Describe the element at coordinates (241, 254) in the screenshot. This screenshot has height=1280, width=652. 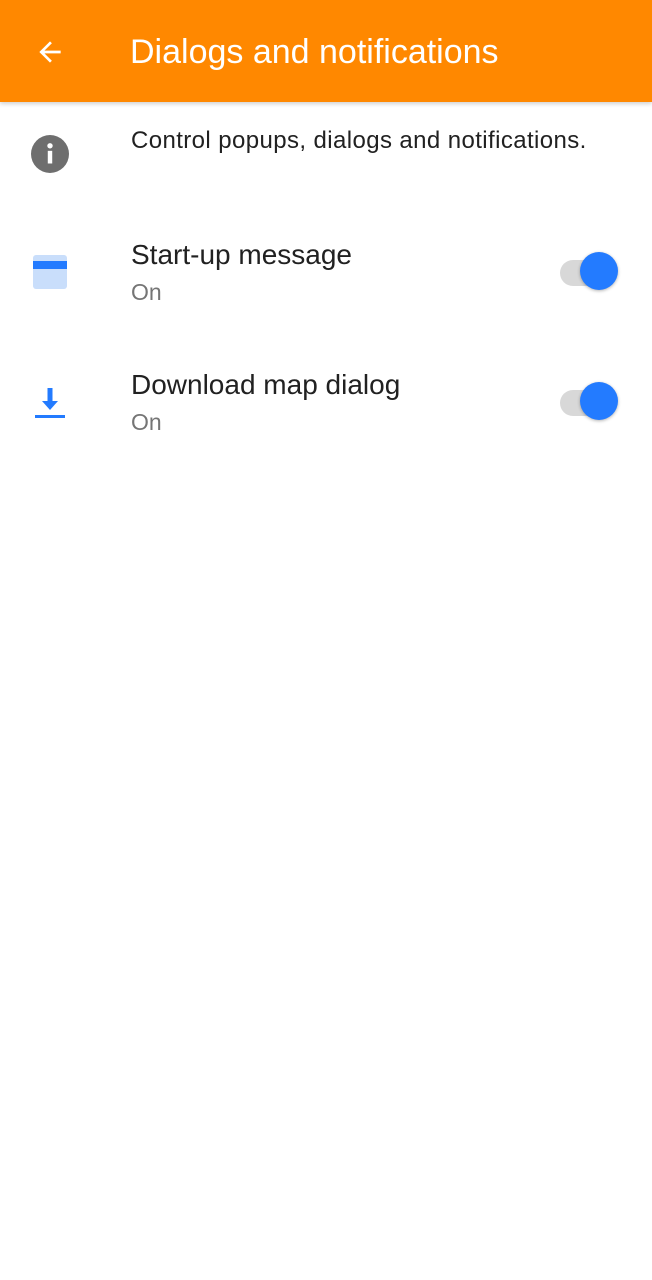
I see `setting-title: Start-up message` at that location.